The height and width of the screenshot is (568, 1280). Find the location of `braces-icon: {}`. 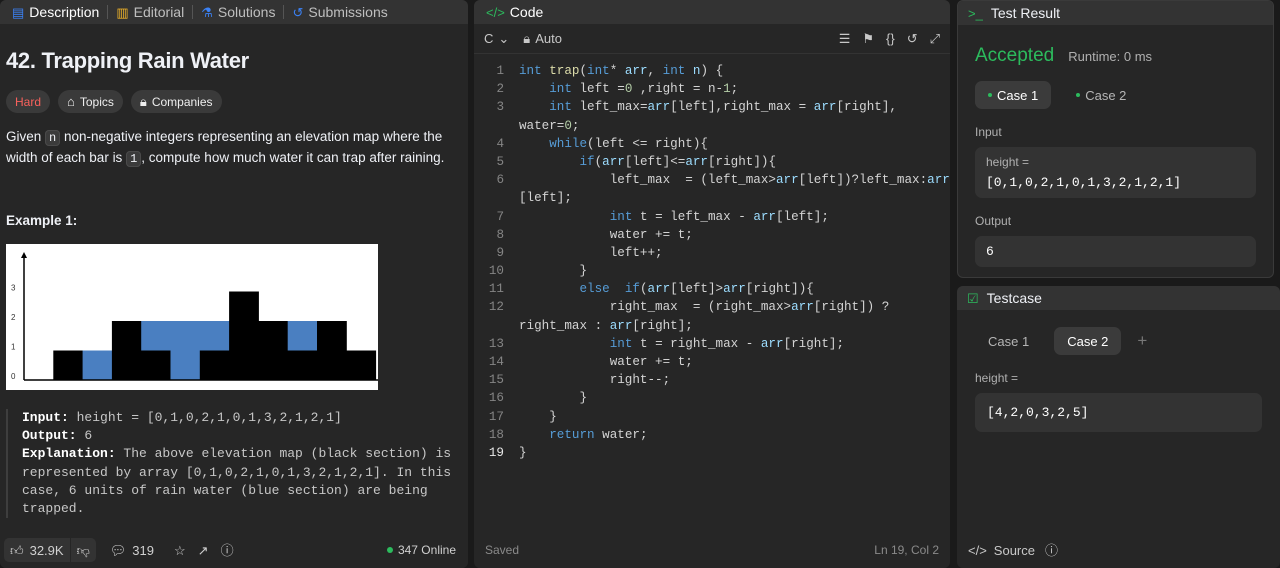

braces-icon: {} is located at coordinates (890, 38).